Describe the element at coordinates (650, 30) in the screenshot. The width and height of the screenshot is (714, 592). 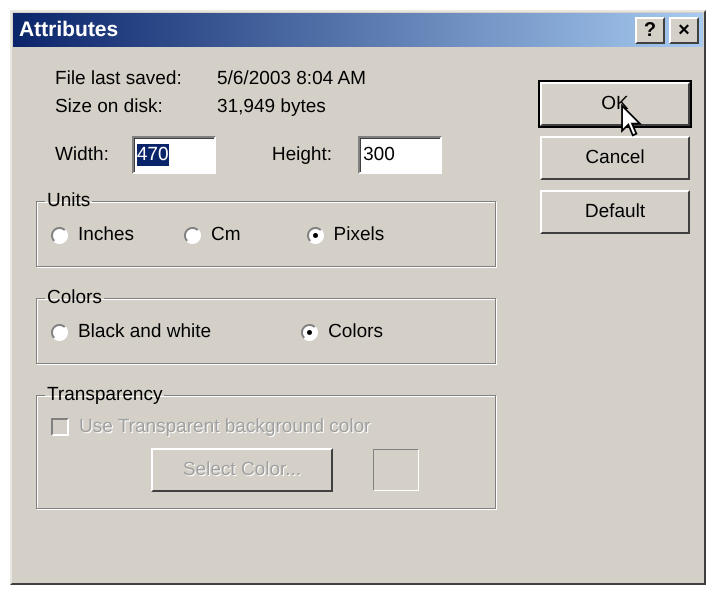
I see `help-button: ?` at that location.